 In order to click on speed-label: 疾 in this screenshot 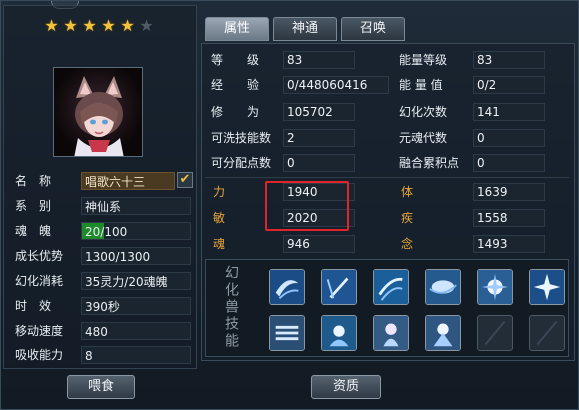, I will do `click(407, 218)`.